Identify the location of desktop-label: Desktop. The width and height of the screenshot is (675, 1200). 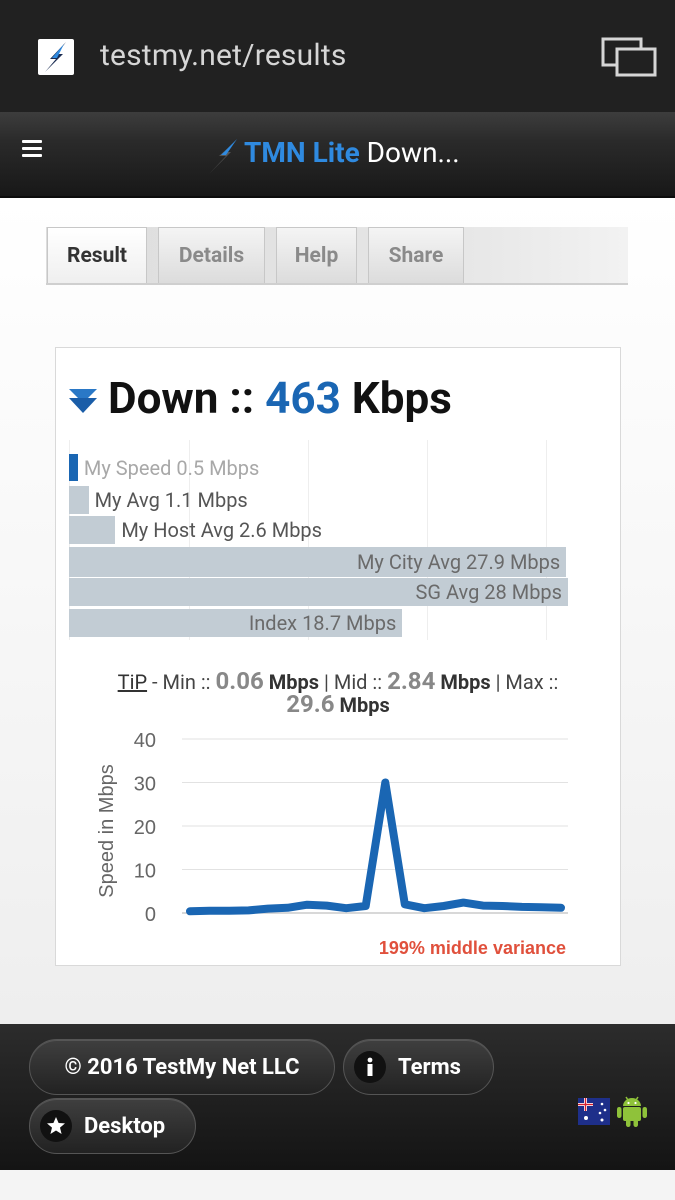
(125, 1126).